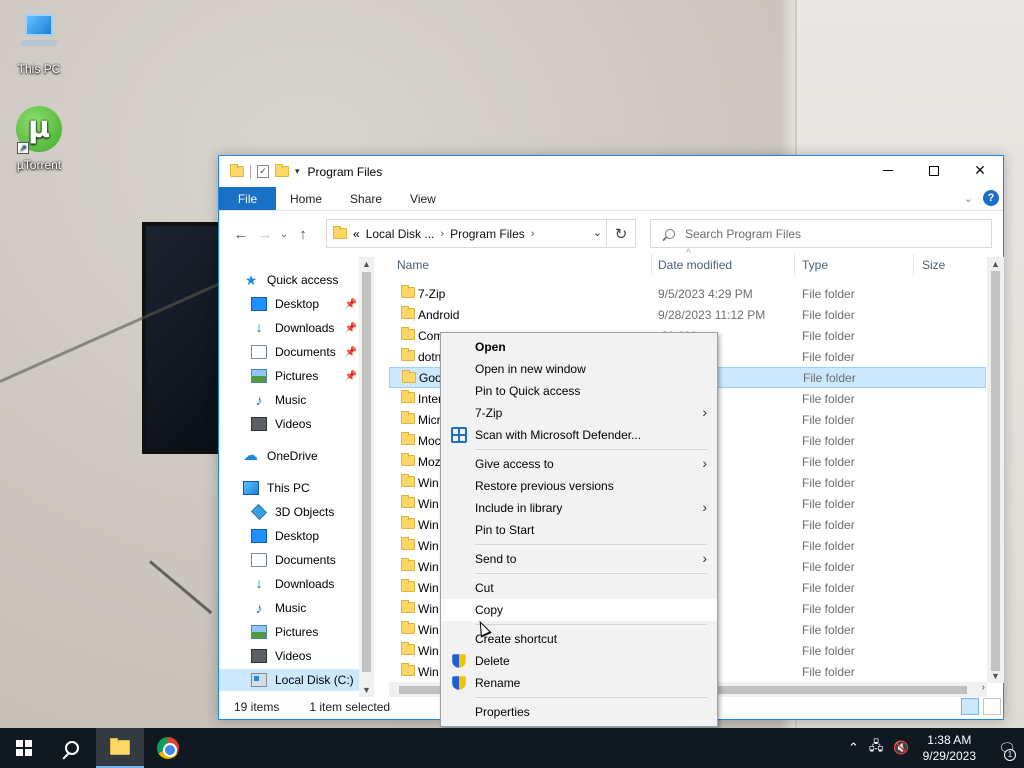  I want to click on refresh-button: ↻, so click(620, 233).